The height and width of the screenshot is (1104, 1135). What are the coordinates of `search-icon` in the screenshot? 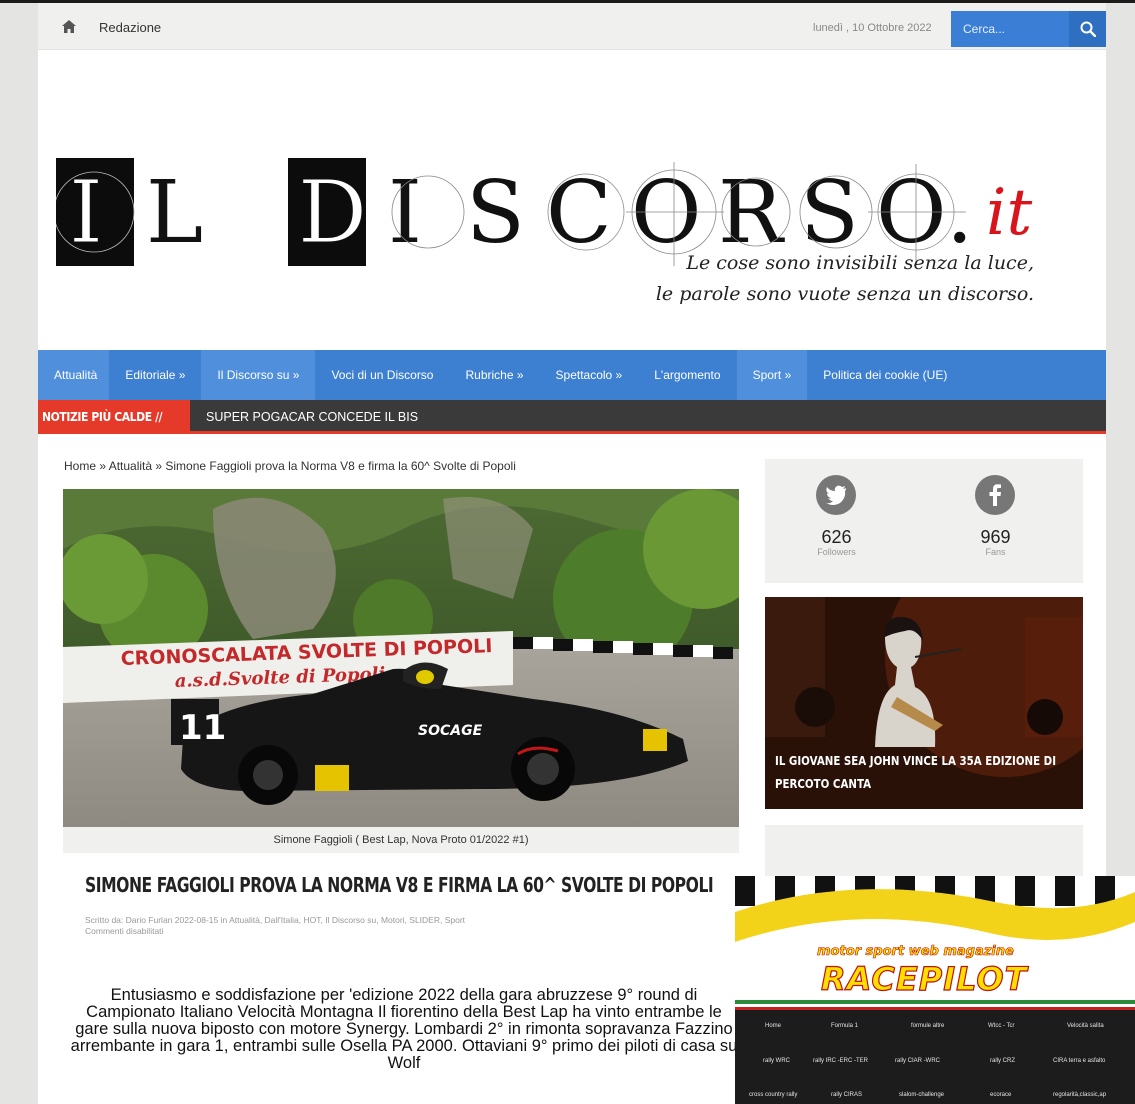 It's located at (1088, 29).